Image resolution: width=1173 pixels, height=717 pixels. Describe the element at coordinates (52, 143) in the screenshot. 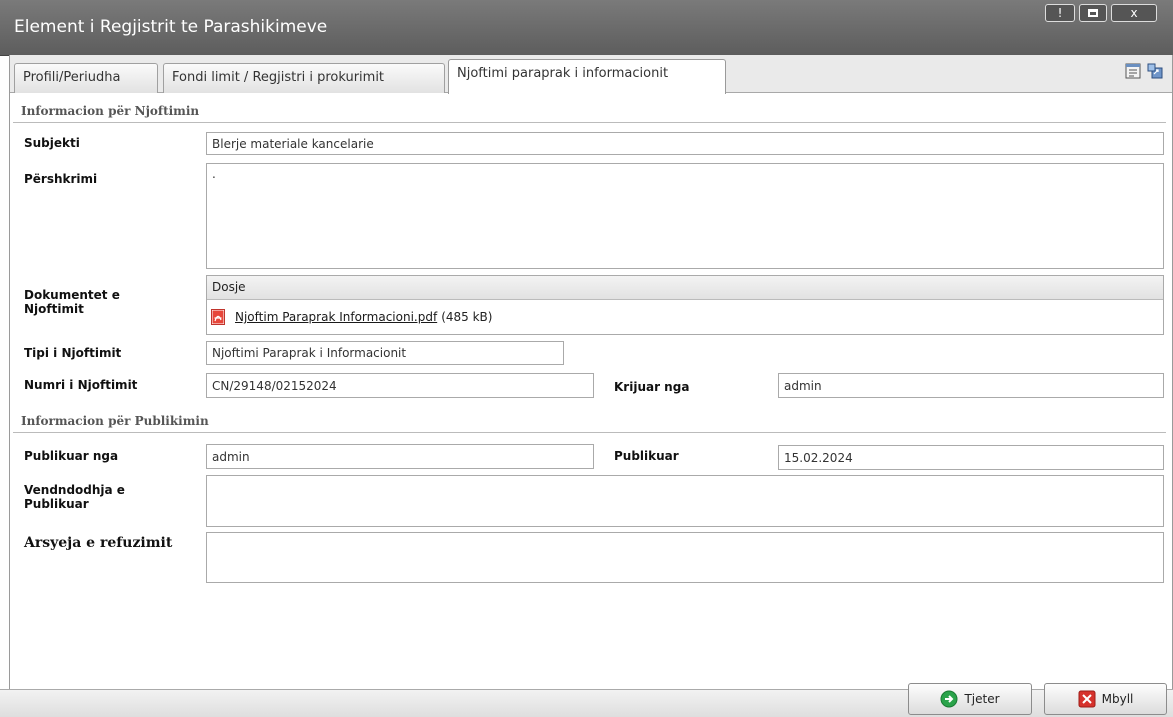

I see `label-subjekti: Subjekti` at that location.